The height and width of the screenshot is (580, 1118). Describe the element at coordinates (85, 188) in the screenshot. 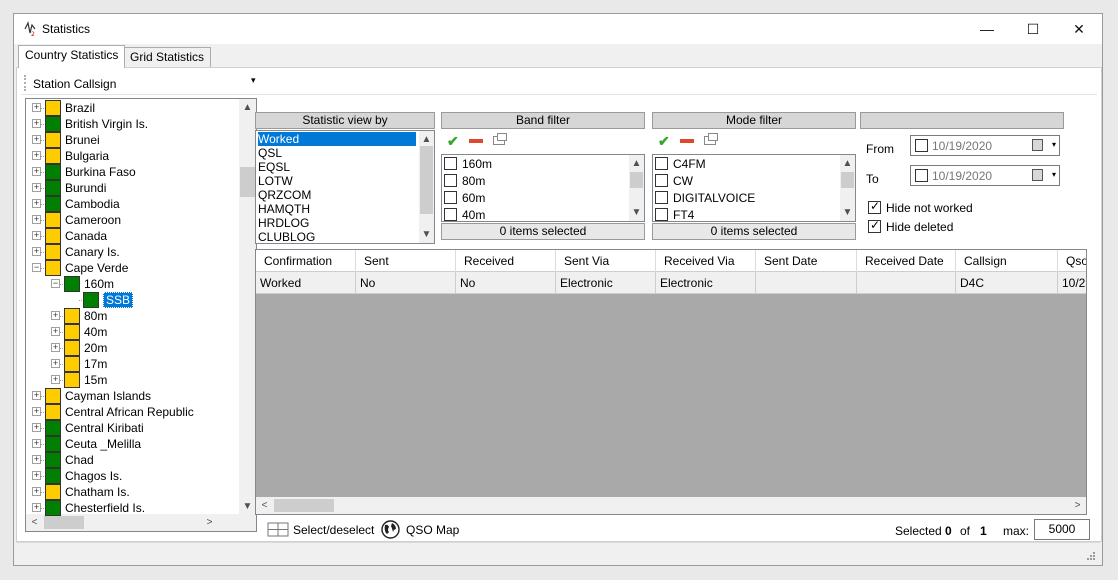

I see `tree-item-label: Burundi` at that location.